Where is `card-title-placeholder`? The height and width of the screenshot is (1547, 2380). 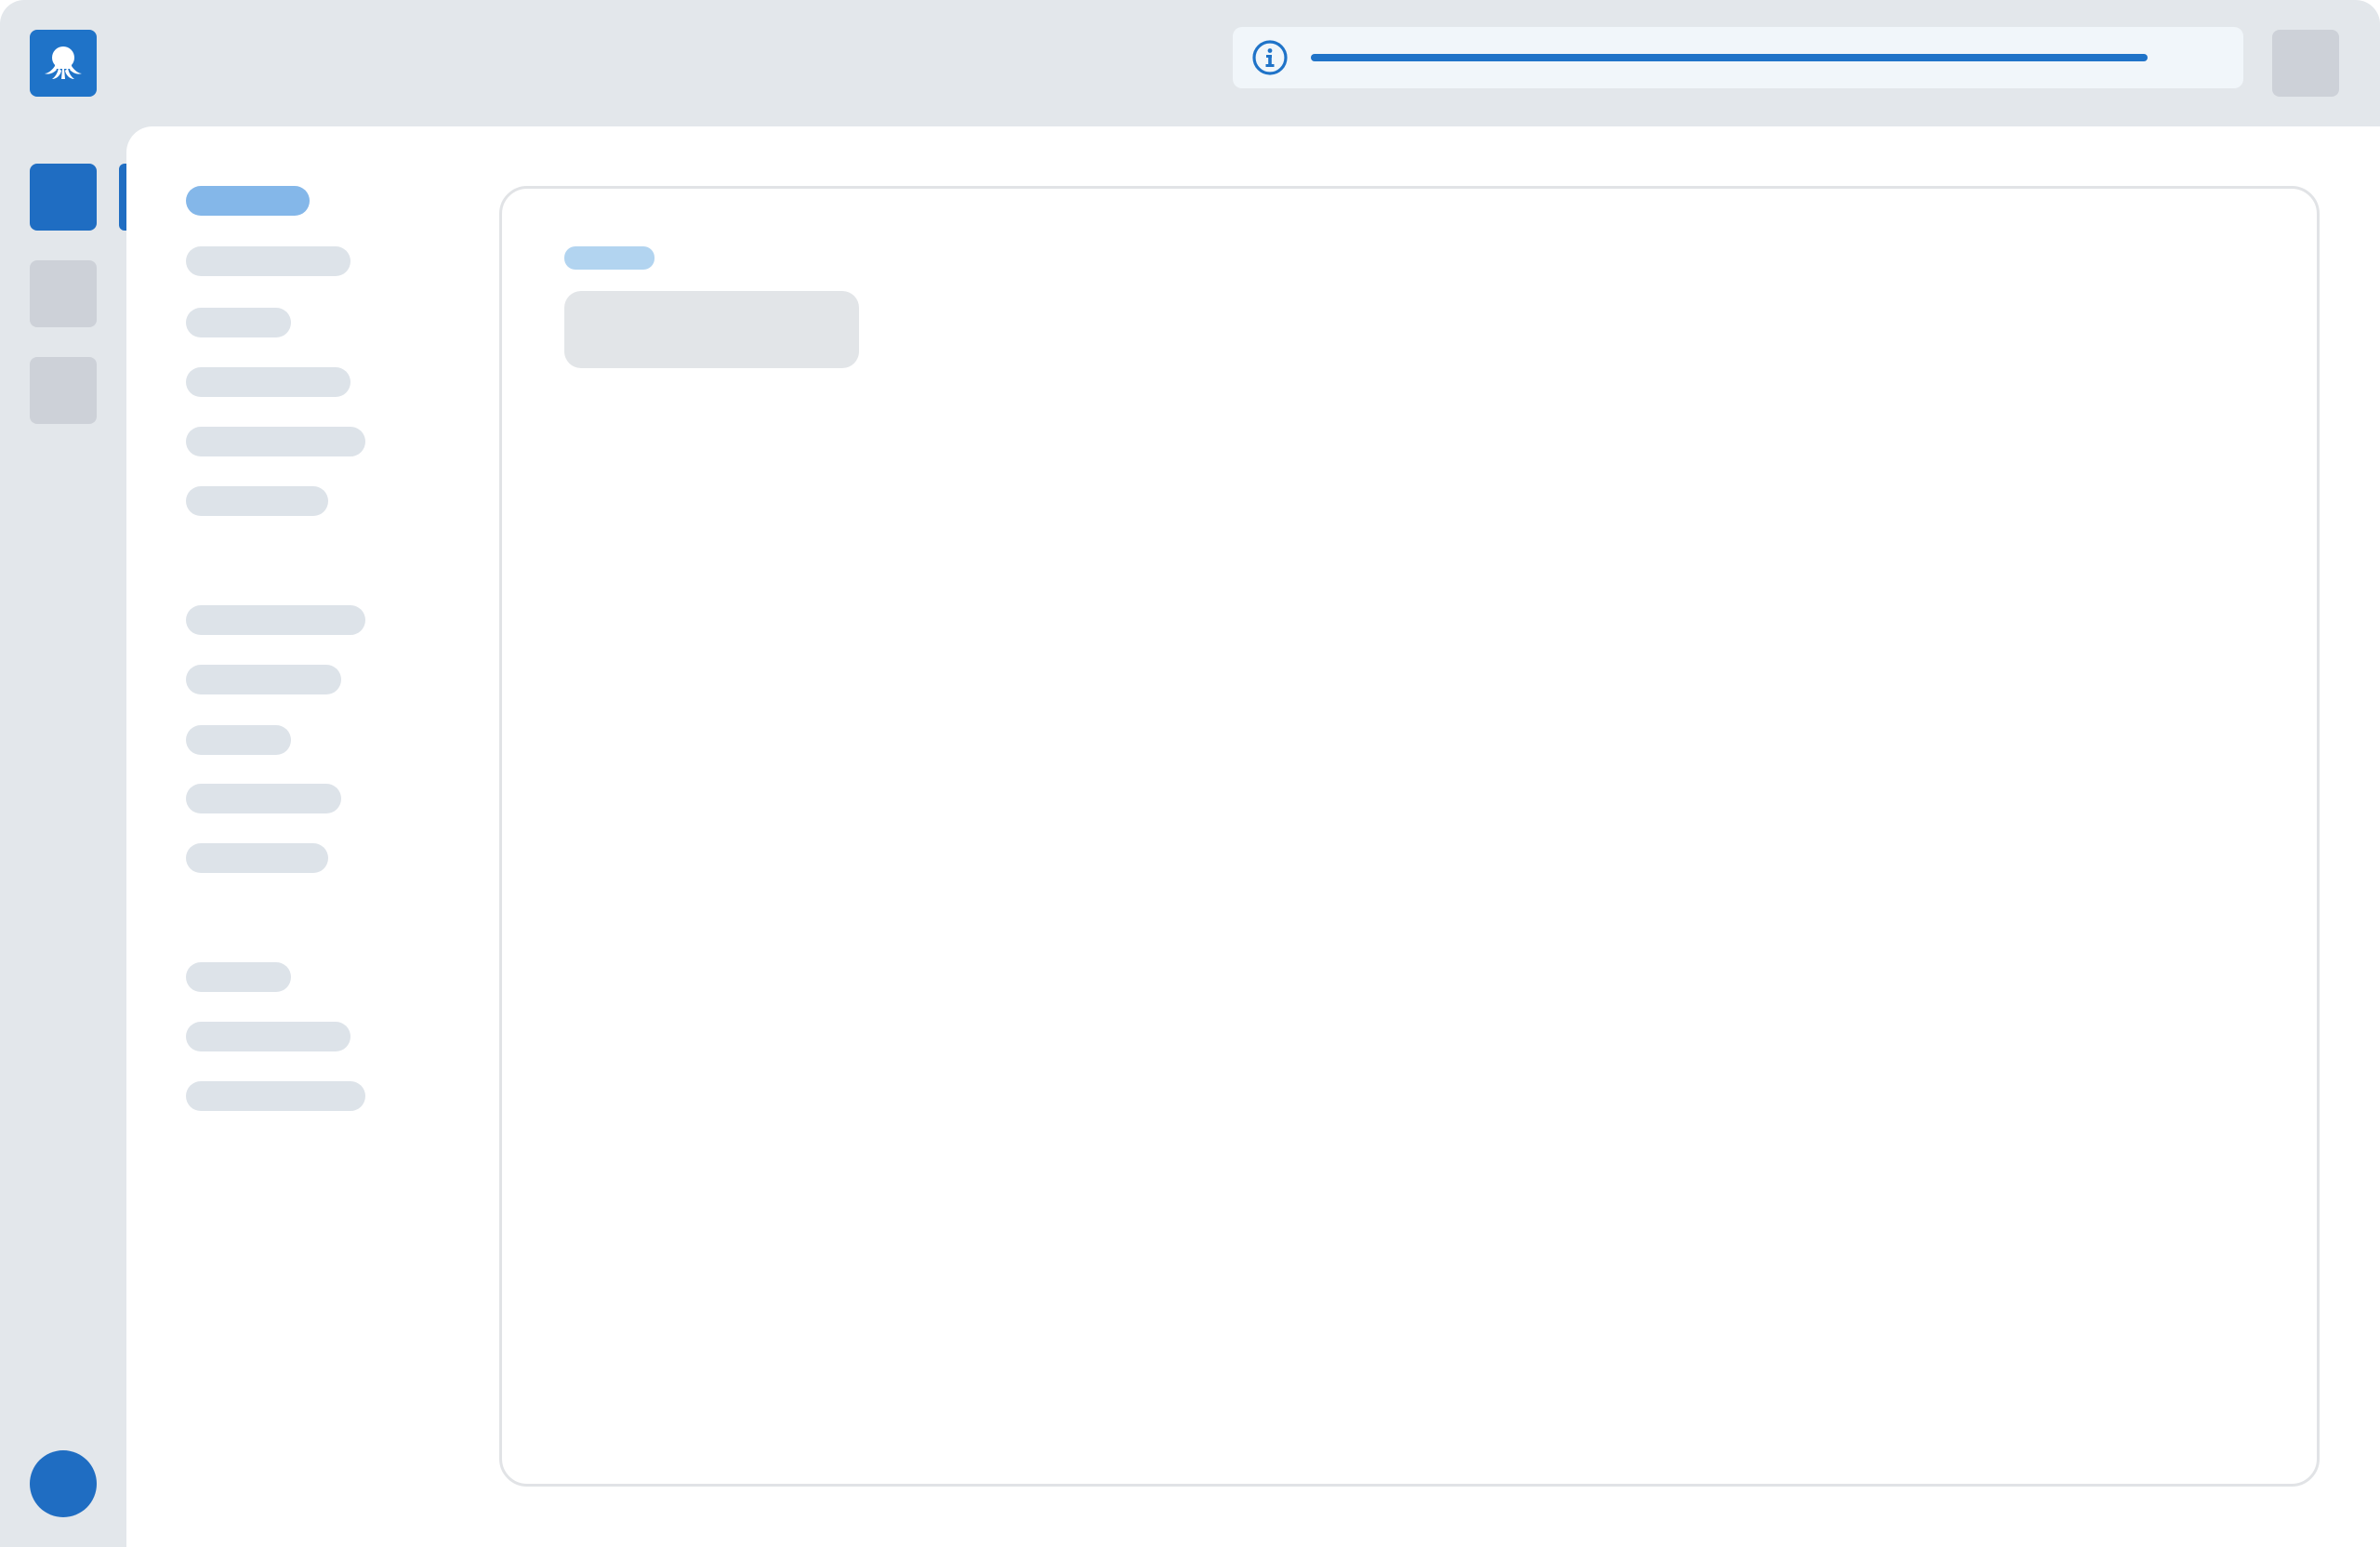 card-title-placeholder is located at coordinates (711, 329).